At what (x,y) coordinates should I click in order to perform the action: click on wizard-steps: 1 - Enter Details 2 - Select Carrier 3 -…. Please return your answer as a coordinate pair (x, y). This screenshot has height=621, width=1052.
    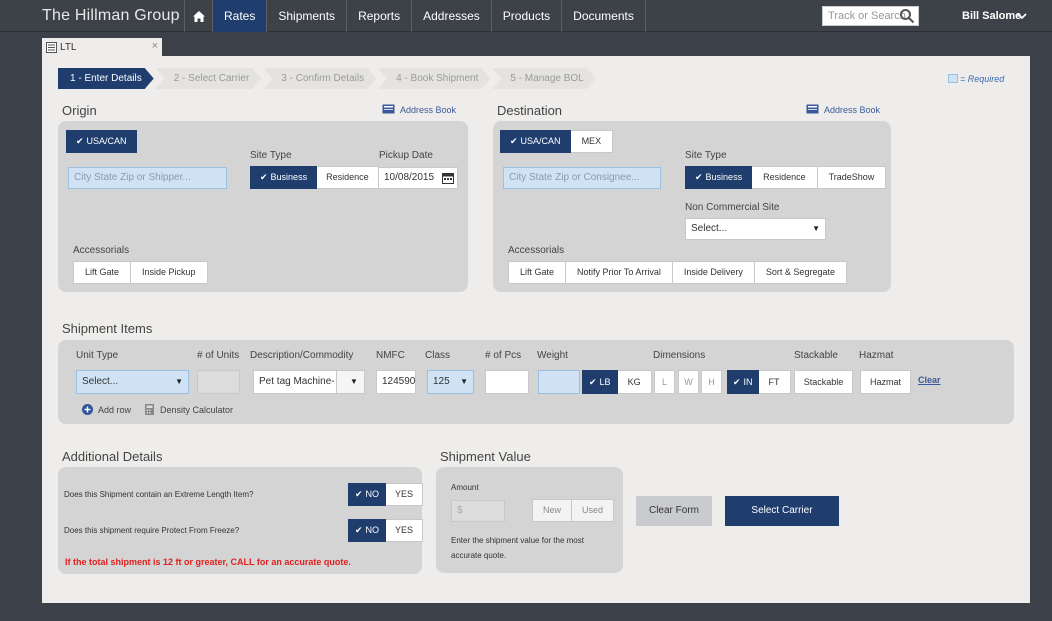
    Looking at the image, I should click on (328, 78).